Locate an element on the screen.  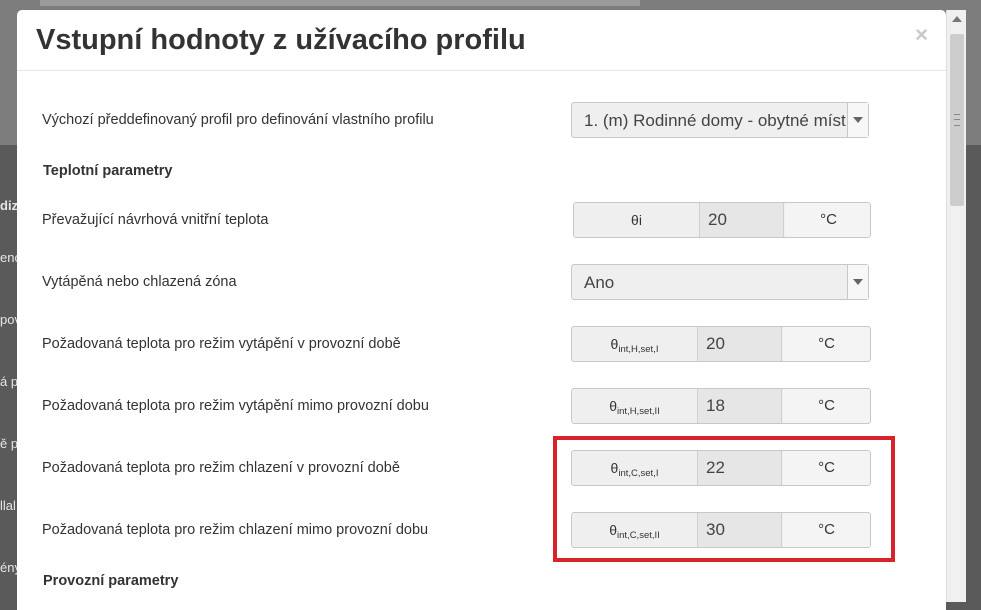
cooling-setpoint-operating-unit: °C is located at coordinates (826, 468).